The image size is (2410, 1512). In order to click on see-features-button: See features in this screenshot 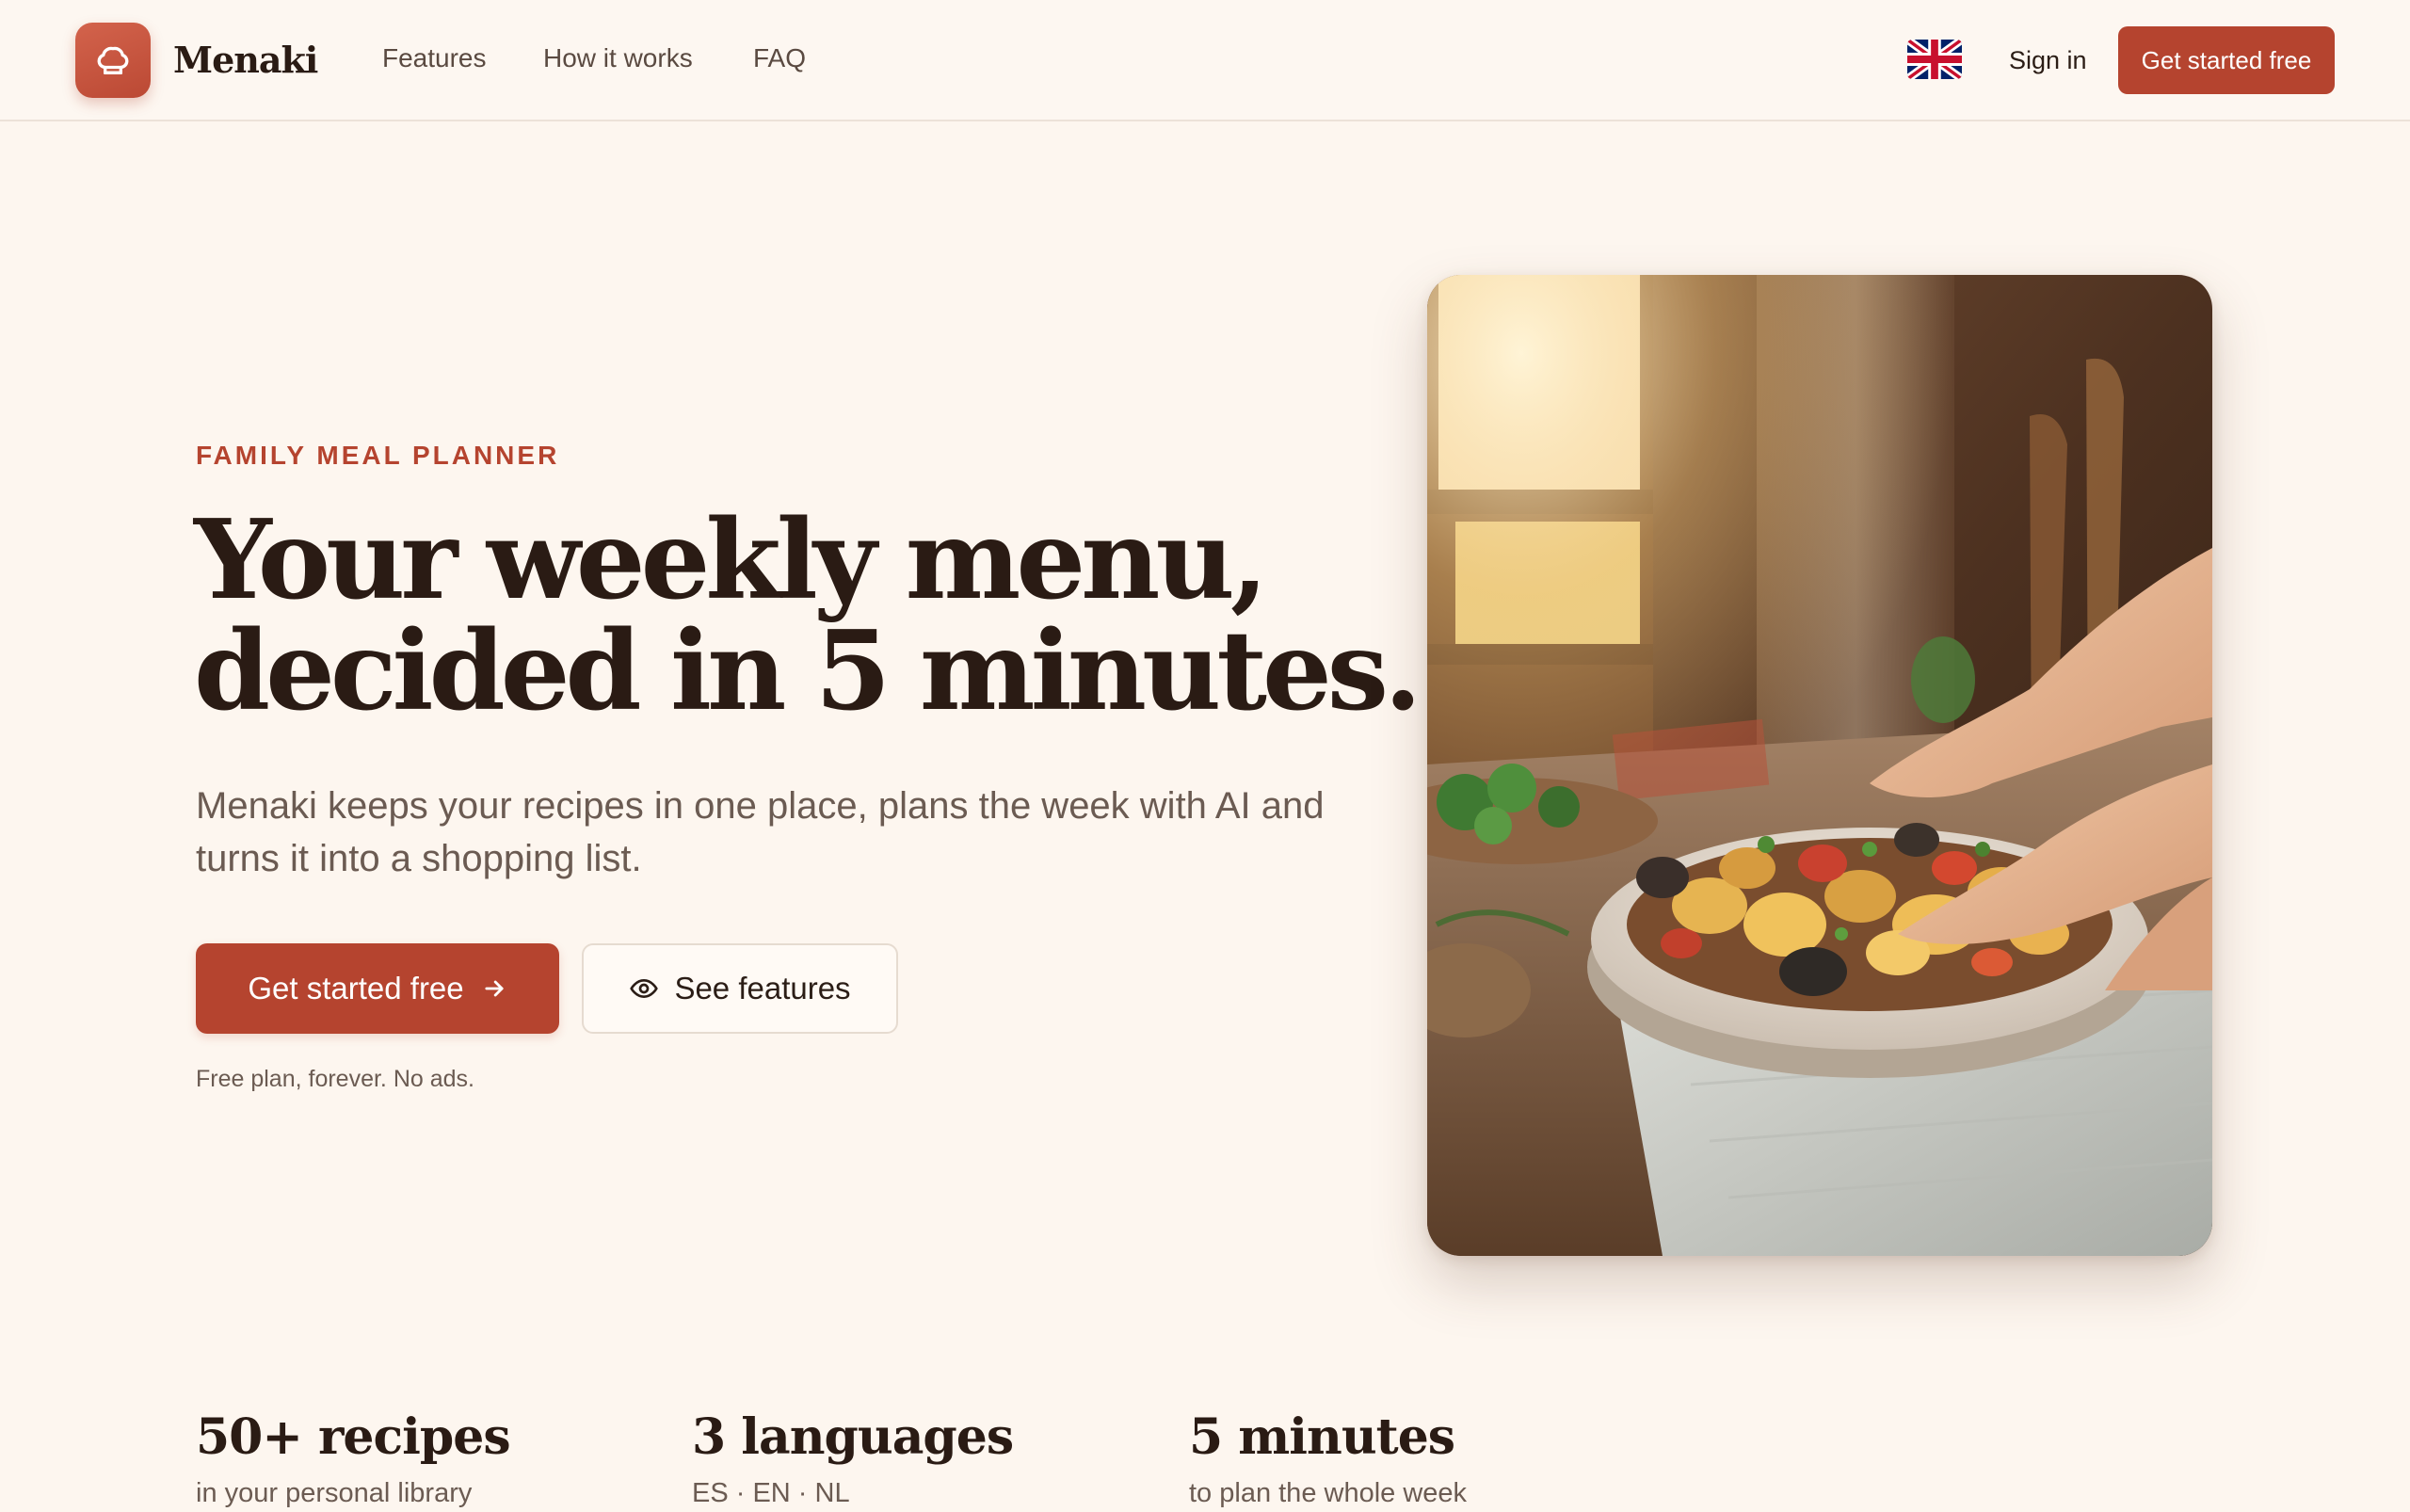, I will do `click(740, 988)`.